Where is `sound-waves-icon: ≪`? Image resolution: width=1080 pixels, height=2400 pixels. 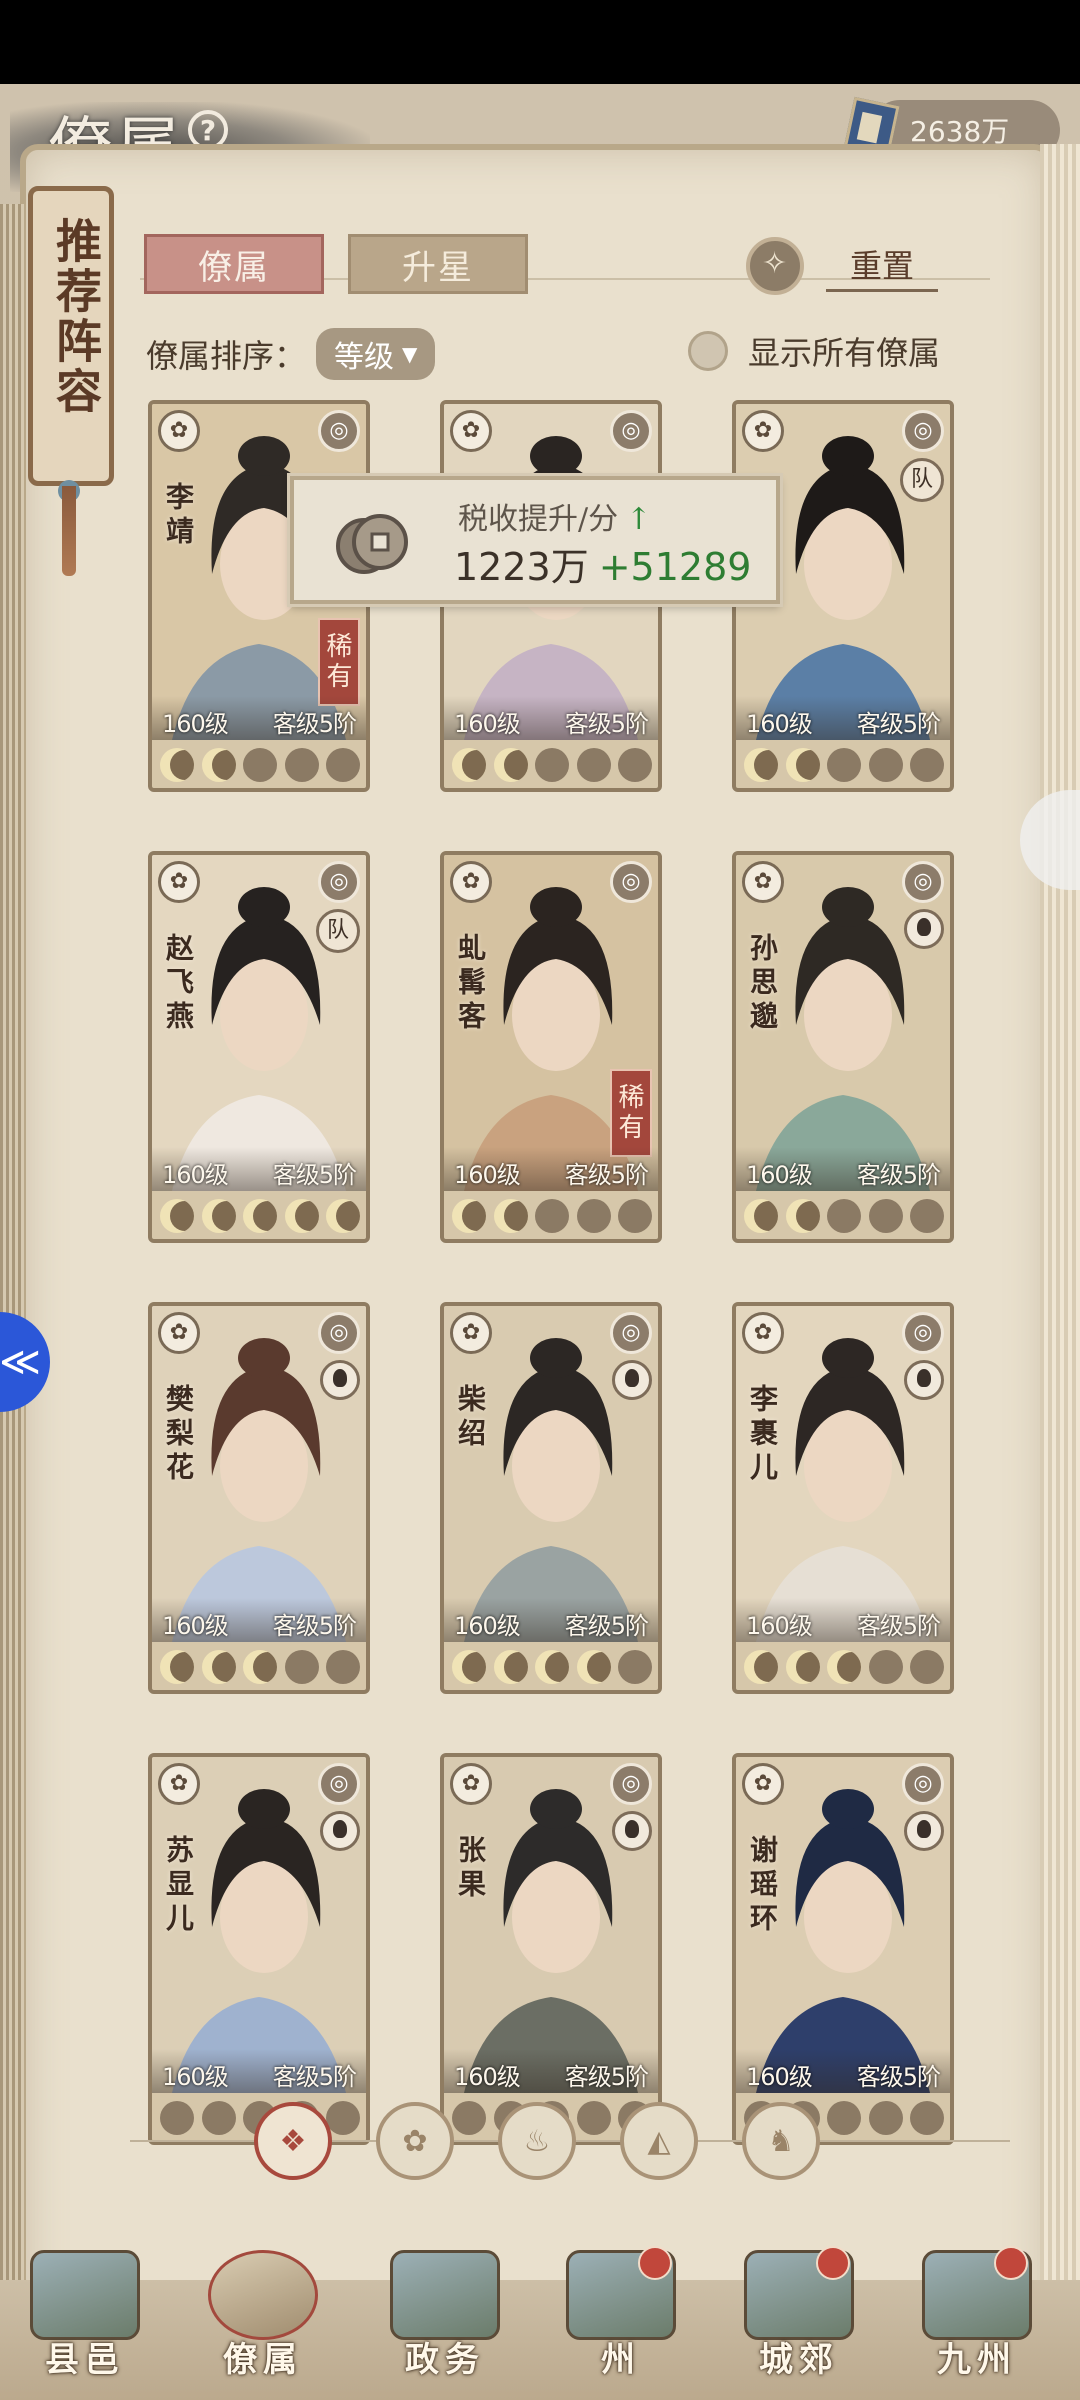 sound-waves-icon: ≪ is located at coordinates (20, 1362).